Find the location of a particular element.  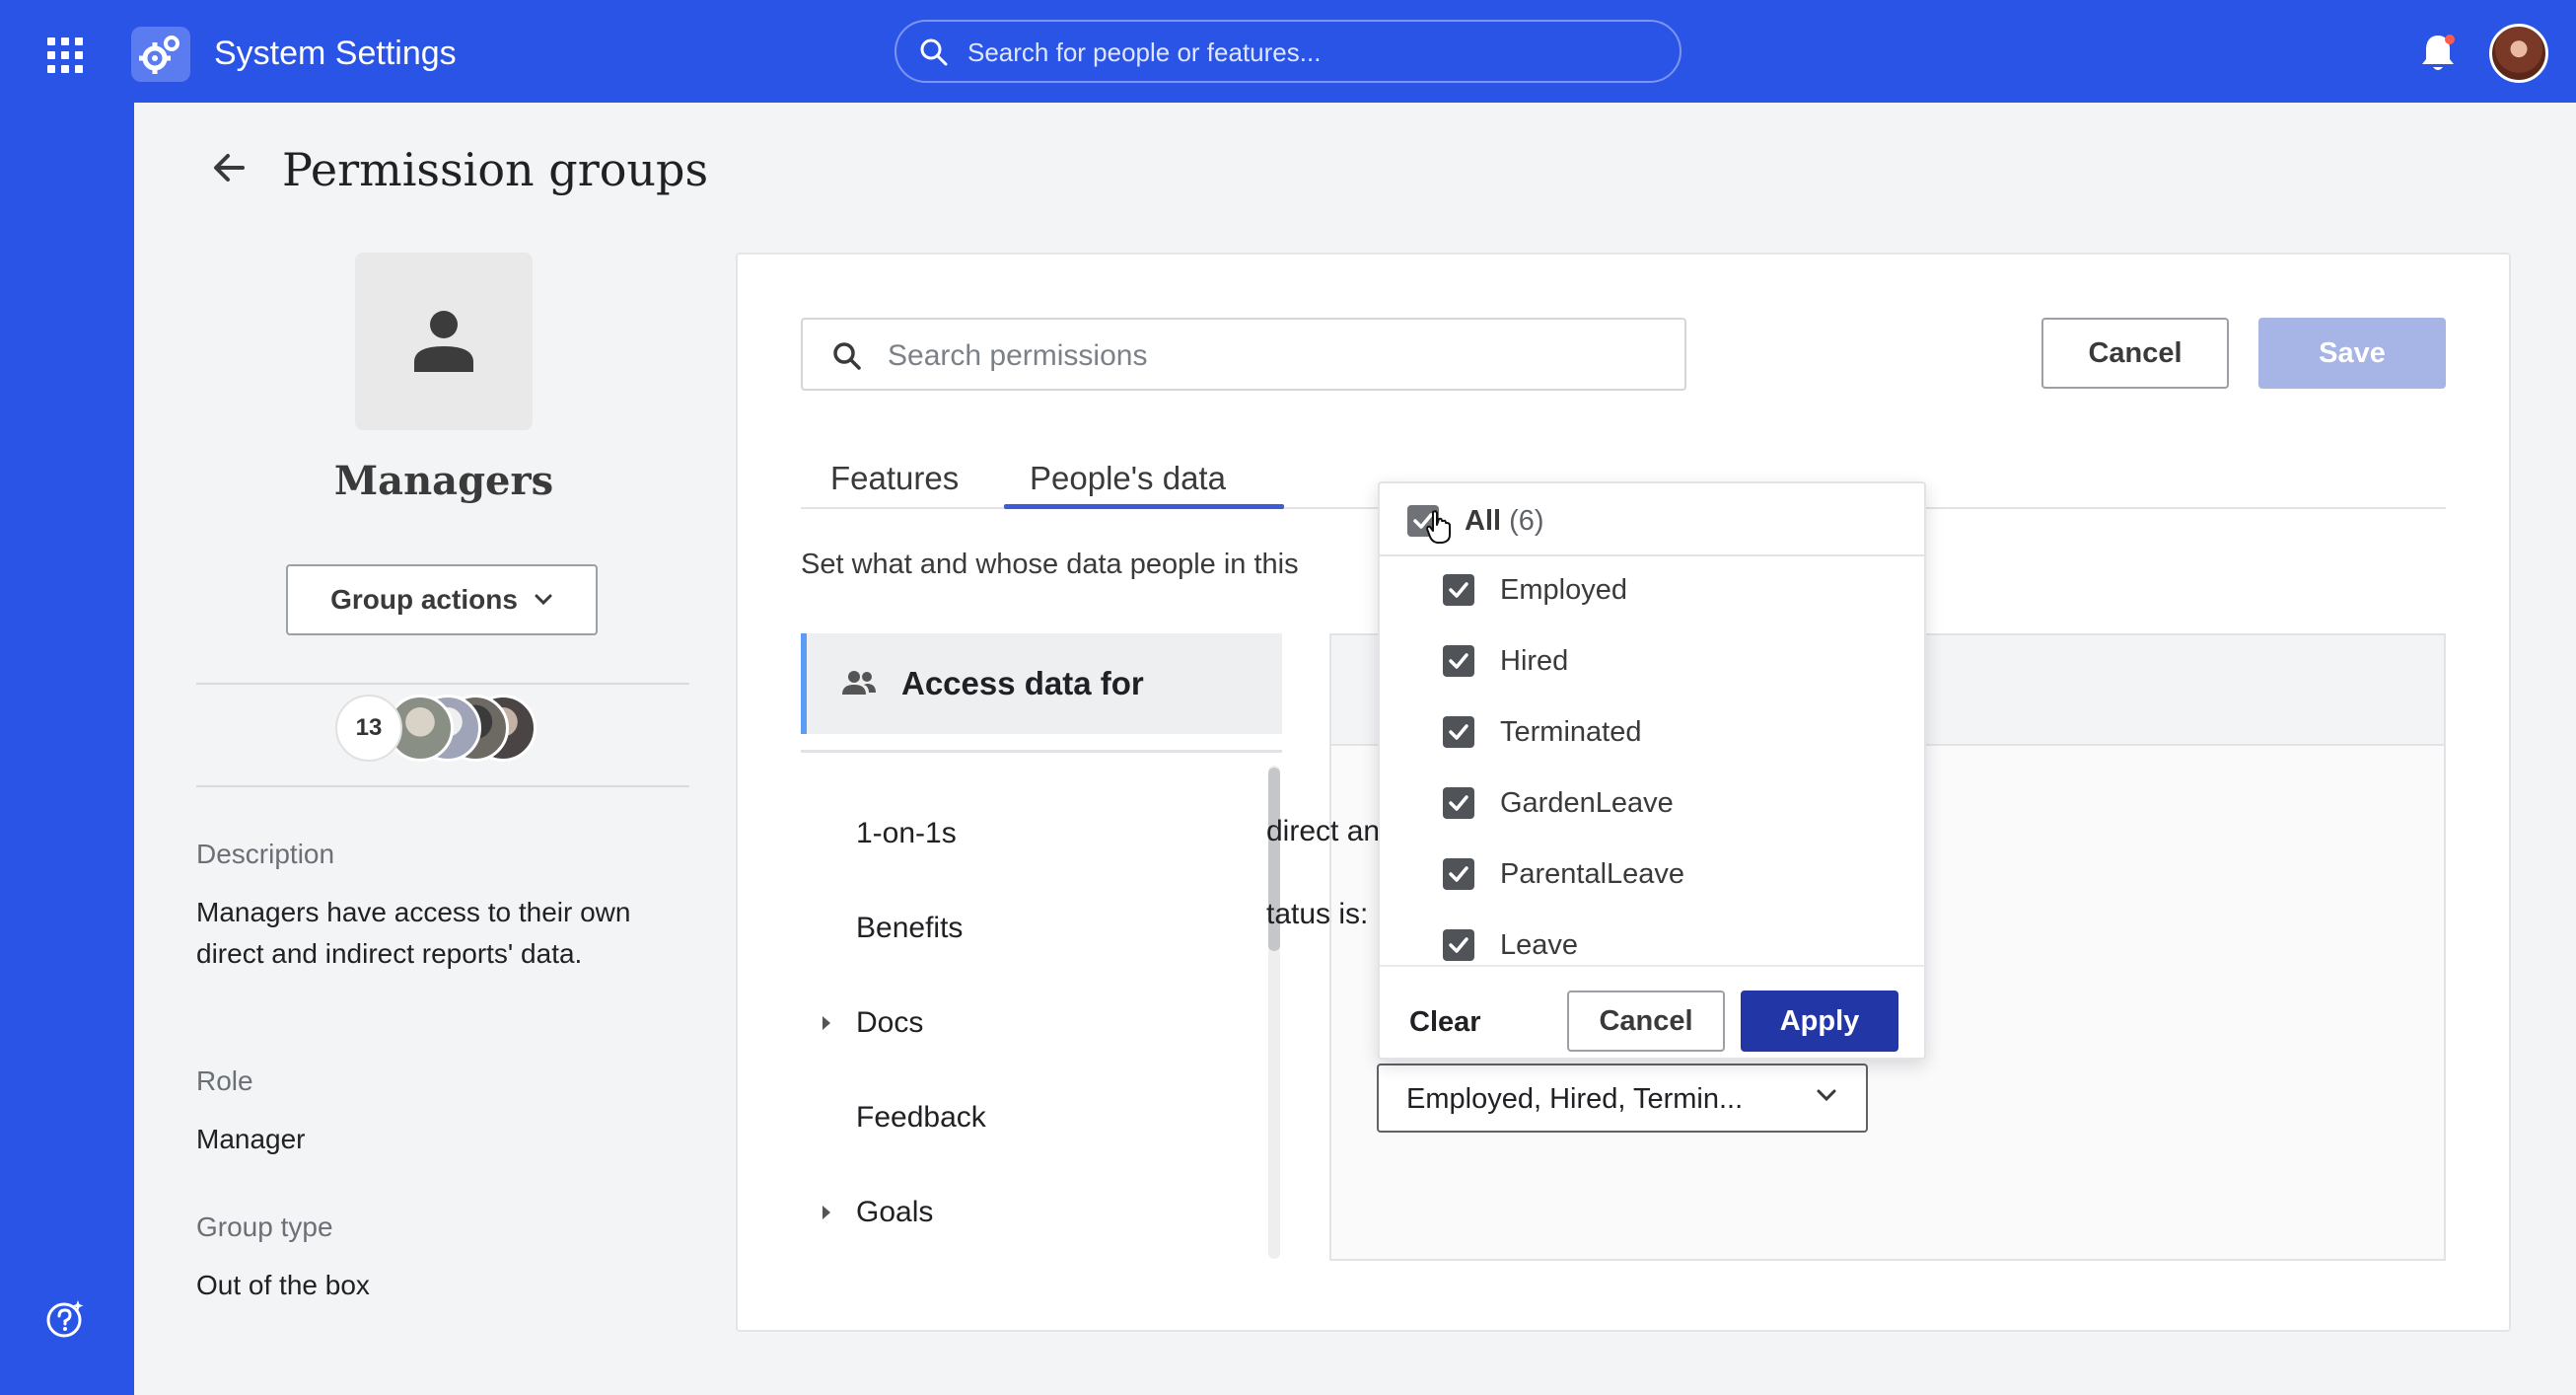

nav-item-1-on-1s: 1-on-1s is located at coordinates (907, 833).